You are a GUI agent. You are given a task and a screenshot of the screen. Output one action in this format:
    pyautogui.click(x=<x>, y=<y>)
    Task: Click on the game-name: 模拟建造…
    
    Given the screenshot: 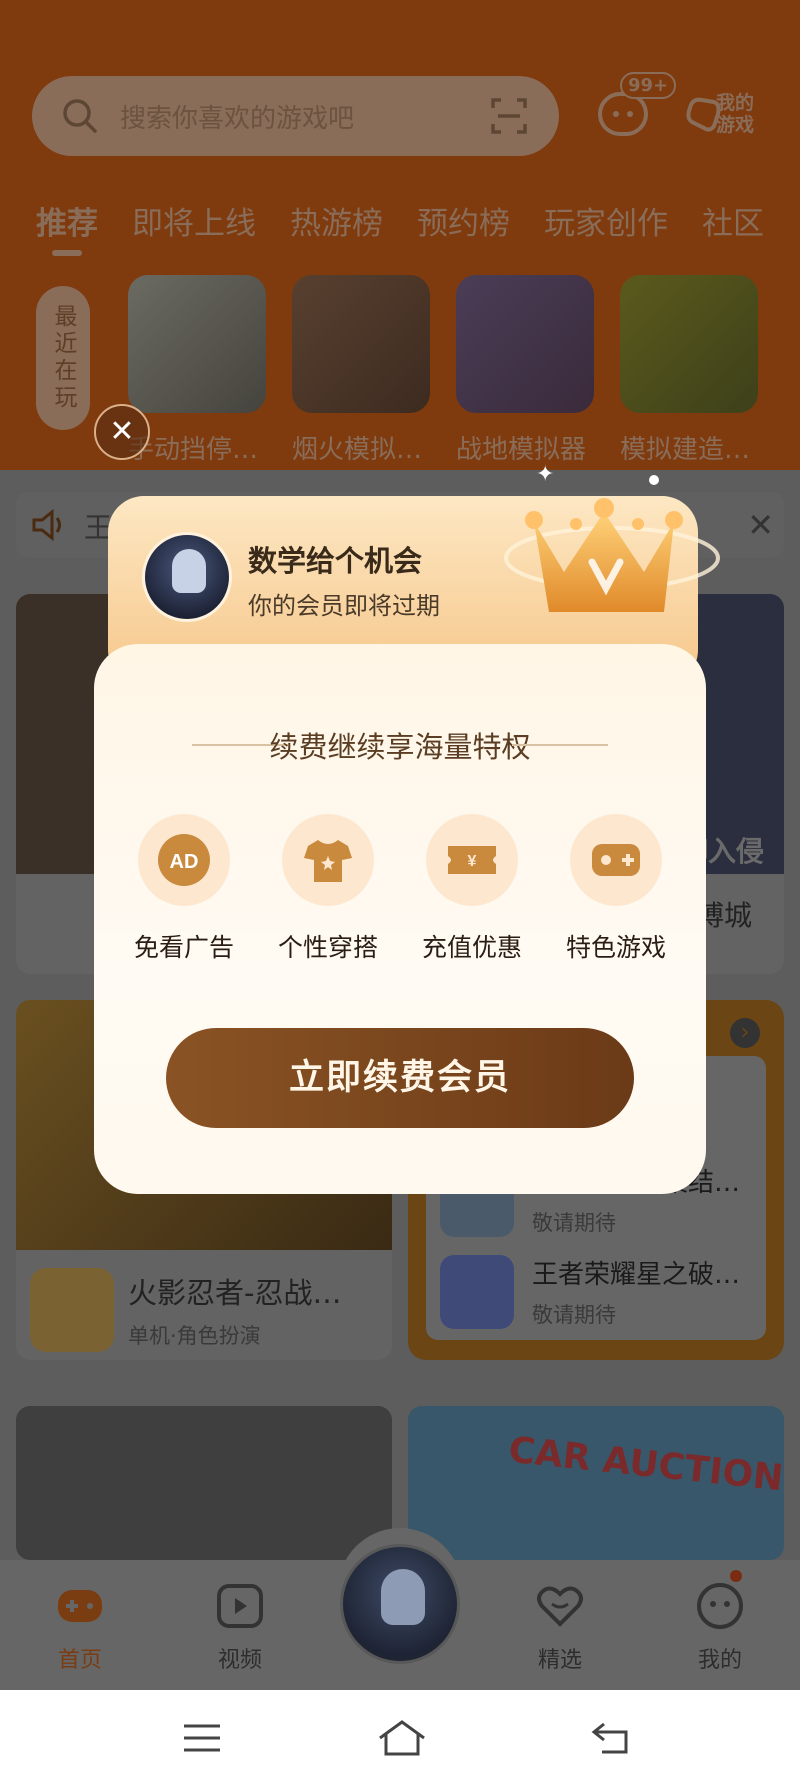 What is the action you would take?
    pyautogui.click(x=685, y=450)
    